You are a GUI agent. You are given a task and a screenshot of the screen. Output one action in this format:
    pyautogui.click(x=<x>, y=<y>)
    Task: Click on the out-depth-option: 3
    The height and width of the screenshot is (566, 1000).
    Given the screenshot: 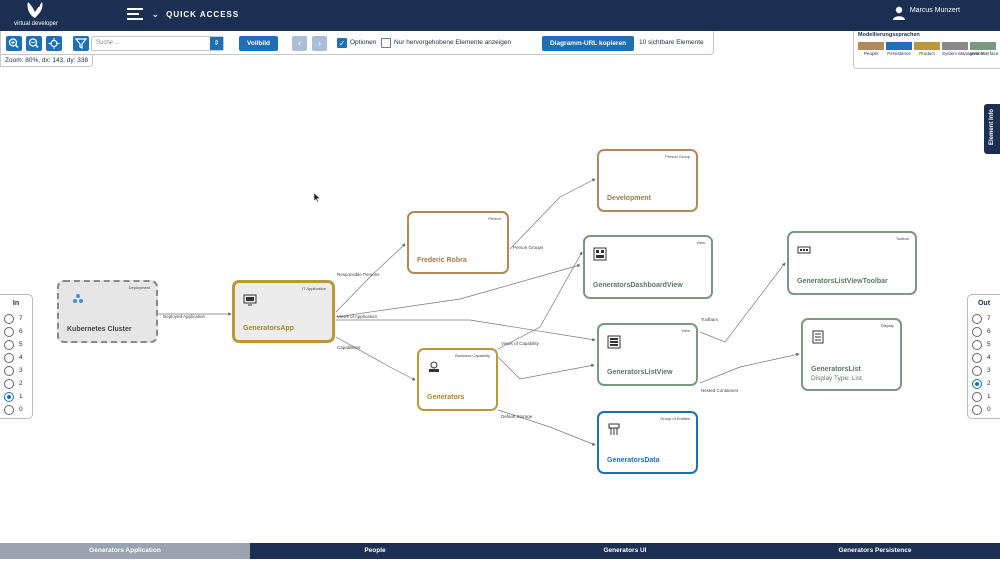 What is the action you would take?
    pyautogui.click(x=986, y=371)
    